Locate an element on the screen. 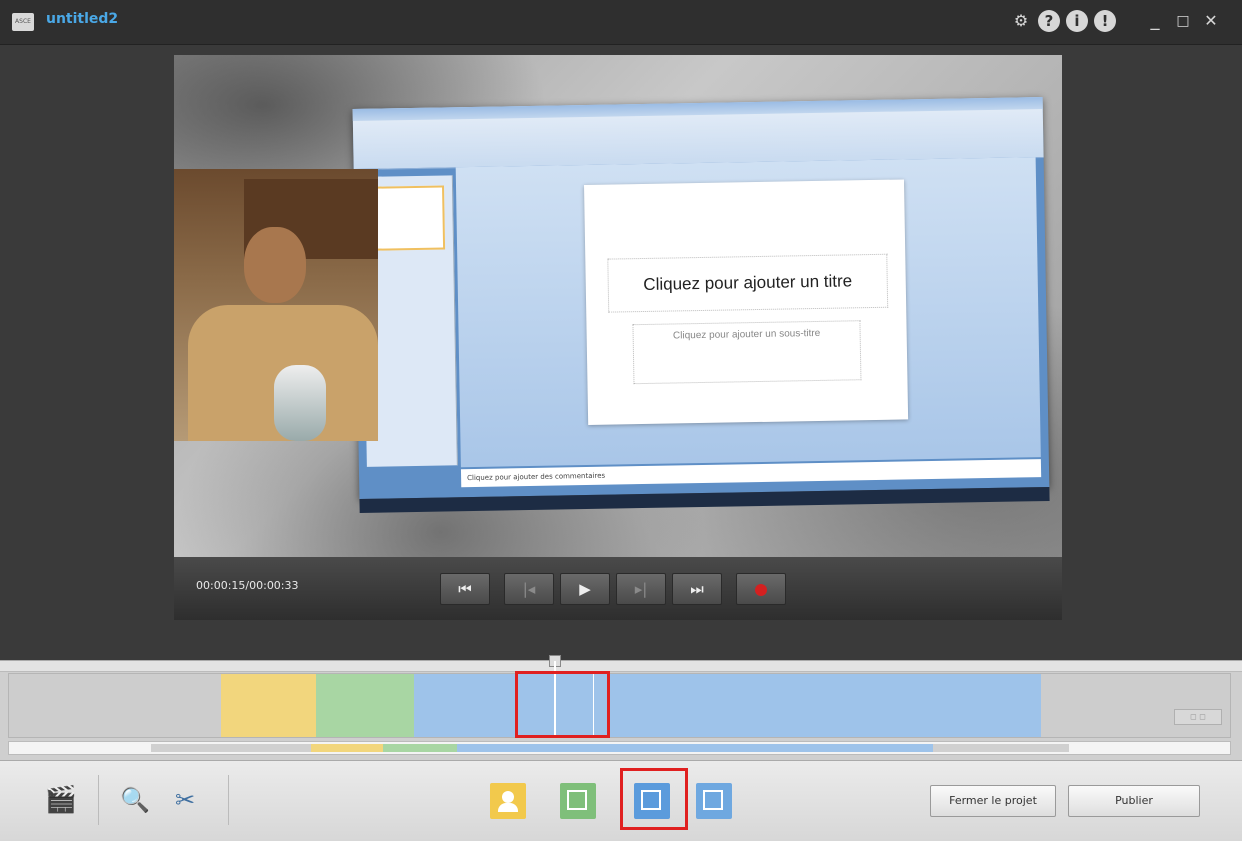  pip-right-layout-icon is located at coordinates (713, 800).